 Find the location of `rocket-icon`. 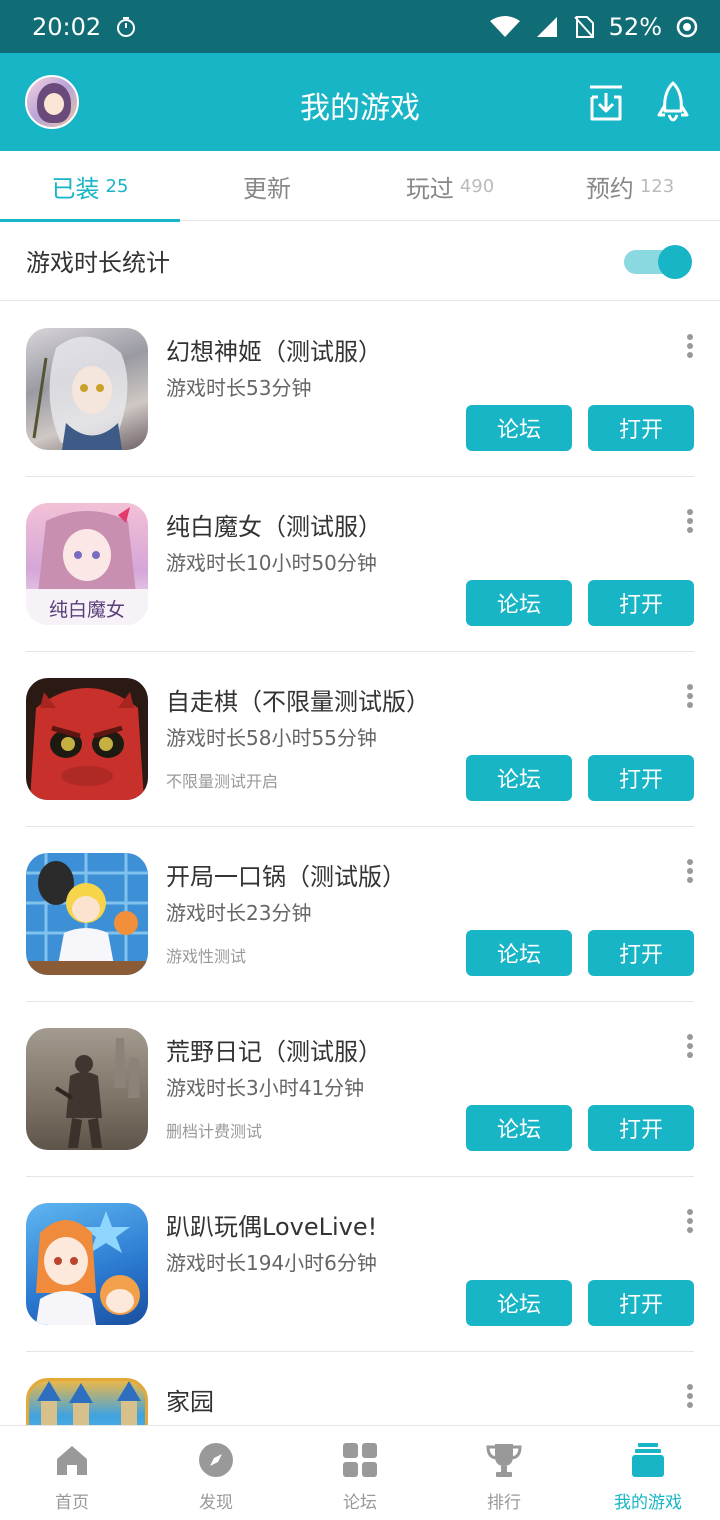

rocket-icon is located at coordinates (673, 103).